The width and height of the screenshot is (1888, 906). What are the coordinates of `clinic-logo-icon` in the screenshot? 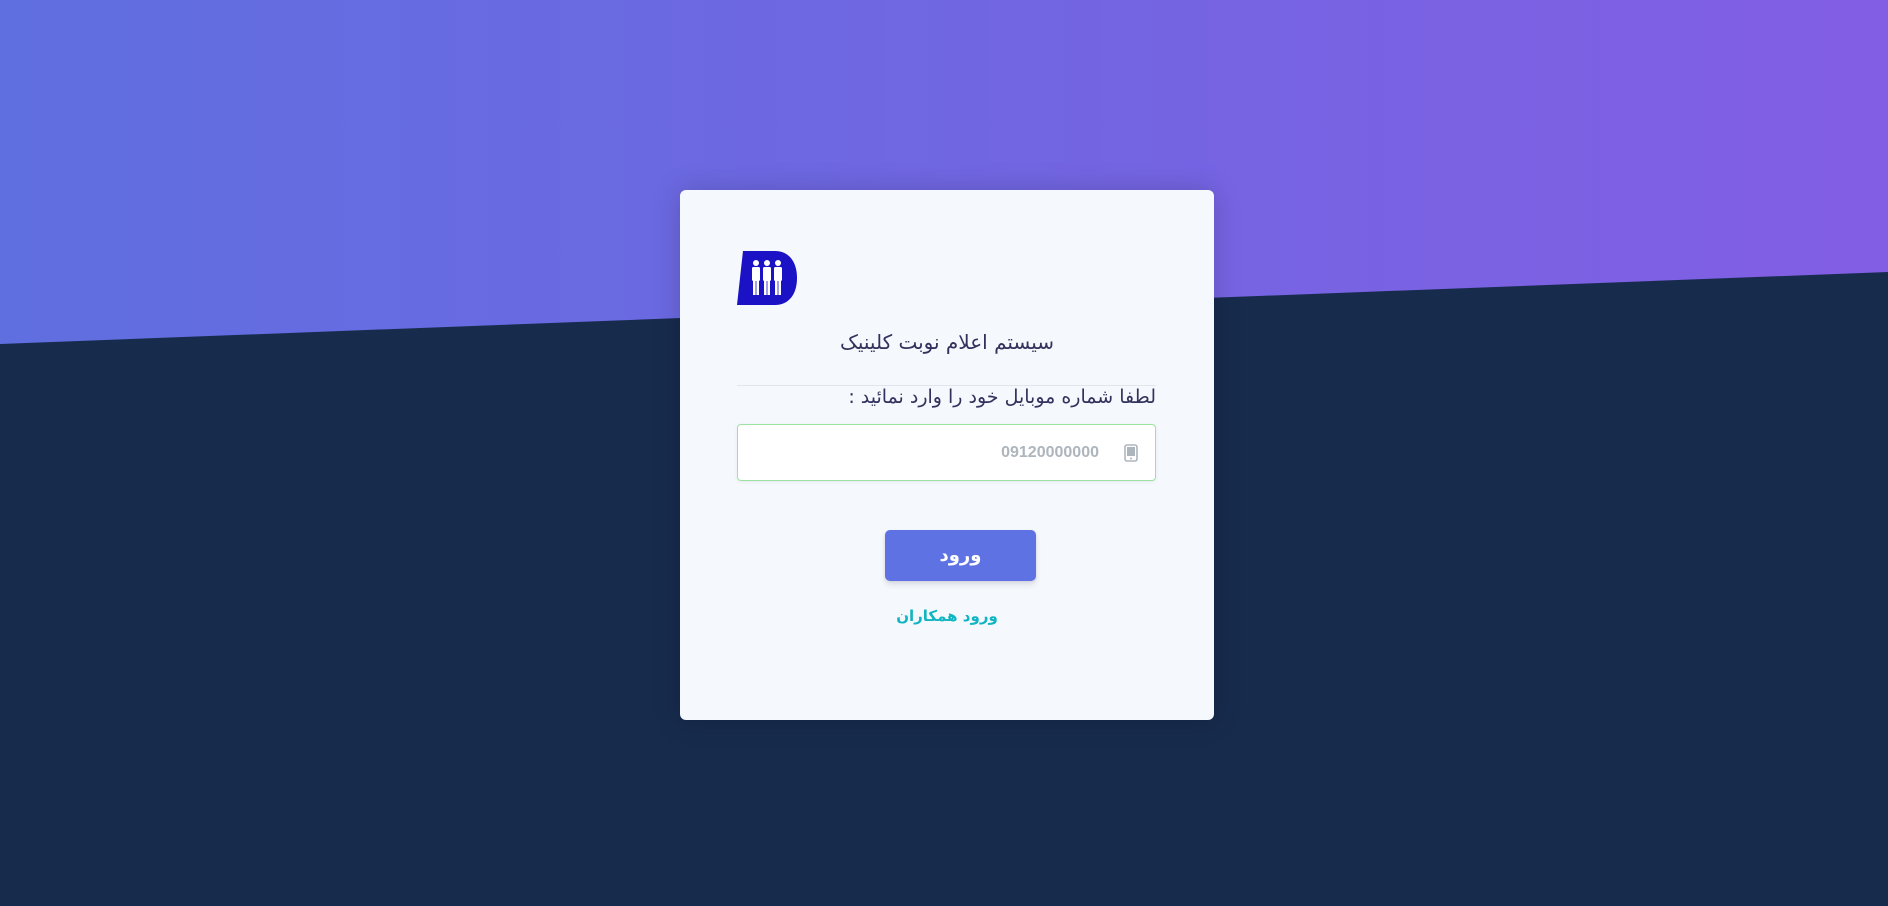 It's located at (767, 278).